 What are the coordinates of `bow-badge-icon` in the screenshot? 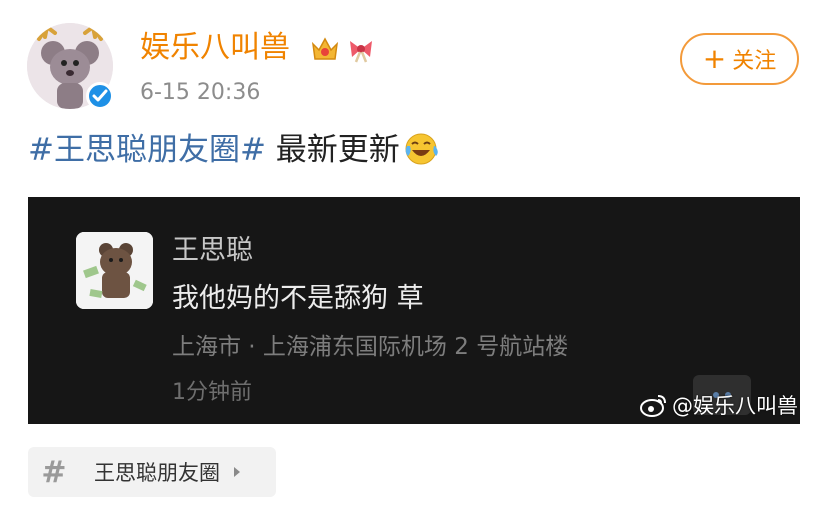 It's located at (361, 52).